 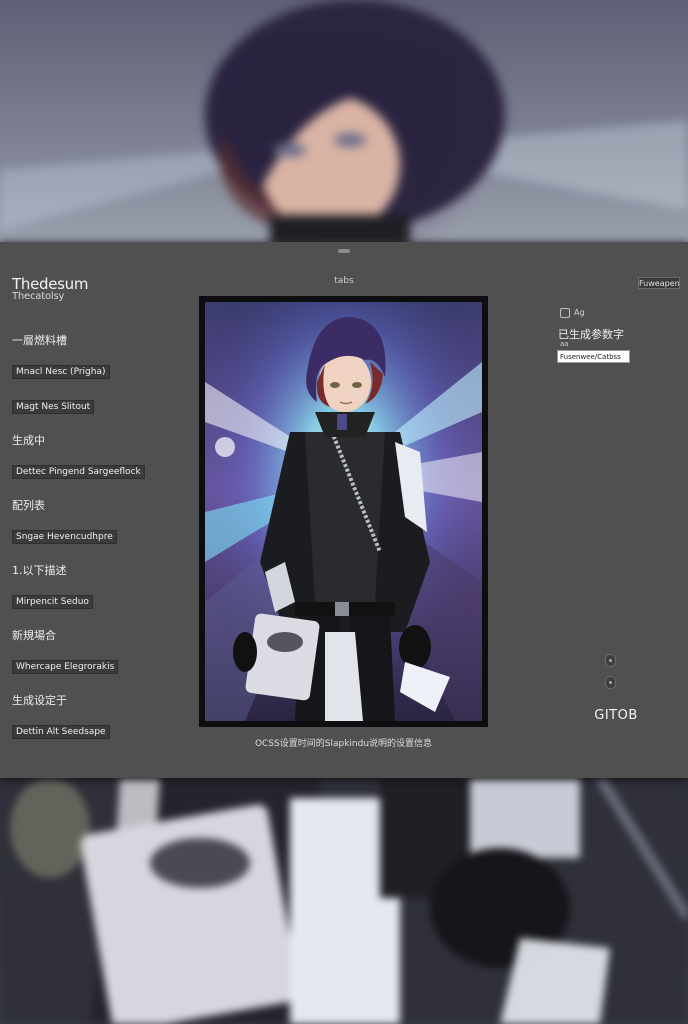 What do you see at coordinates (61, 355) in the screenshot?
I see `field-group-1: 一層燃料槽 Mnacl Nesc (Prigha)` at bounding box center [61, 355].